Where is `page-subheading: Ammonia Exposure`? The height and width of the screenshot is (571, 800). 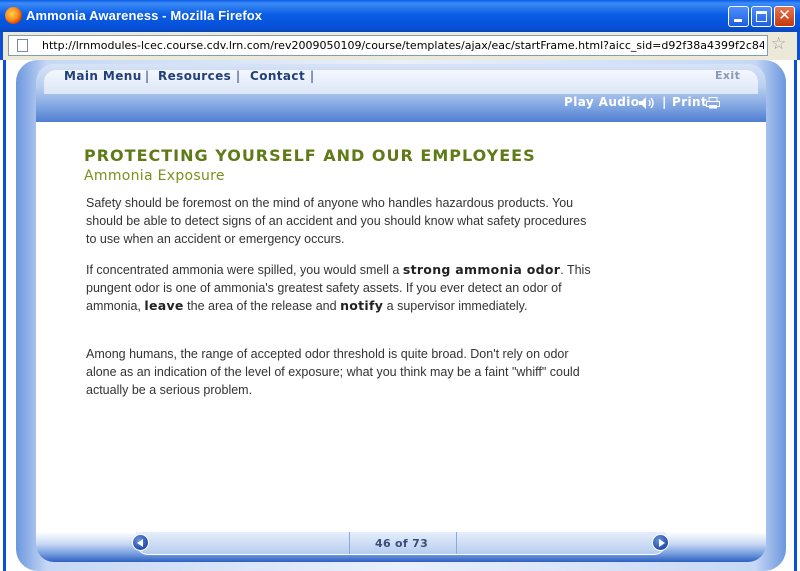 page-subheading: Ammonia Exposure is located at coordinates (154, 176).